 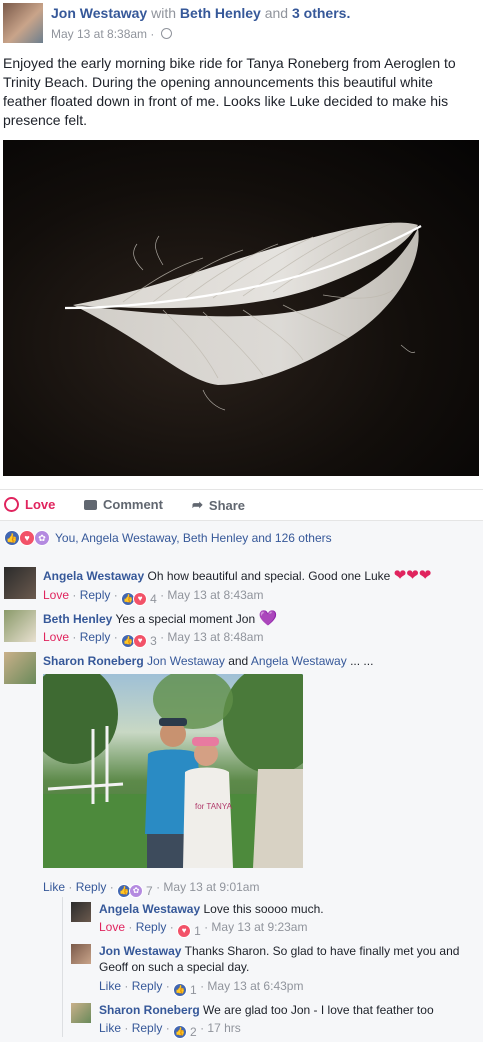 I want to click on comment-icon, so click(x=90, y=504).